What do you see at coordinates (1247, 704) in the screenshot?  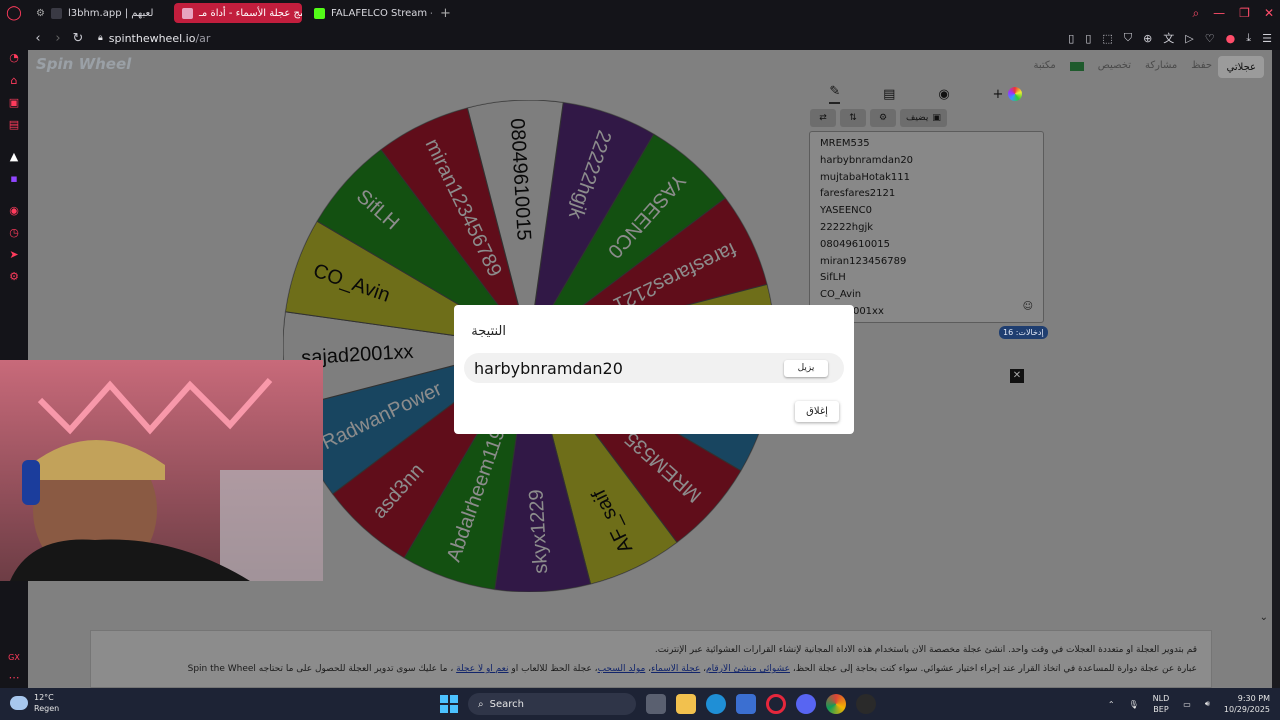 I see `clock: 9:30 PM 10/29/2025` at bounding box center [1247, 704].